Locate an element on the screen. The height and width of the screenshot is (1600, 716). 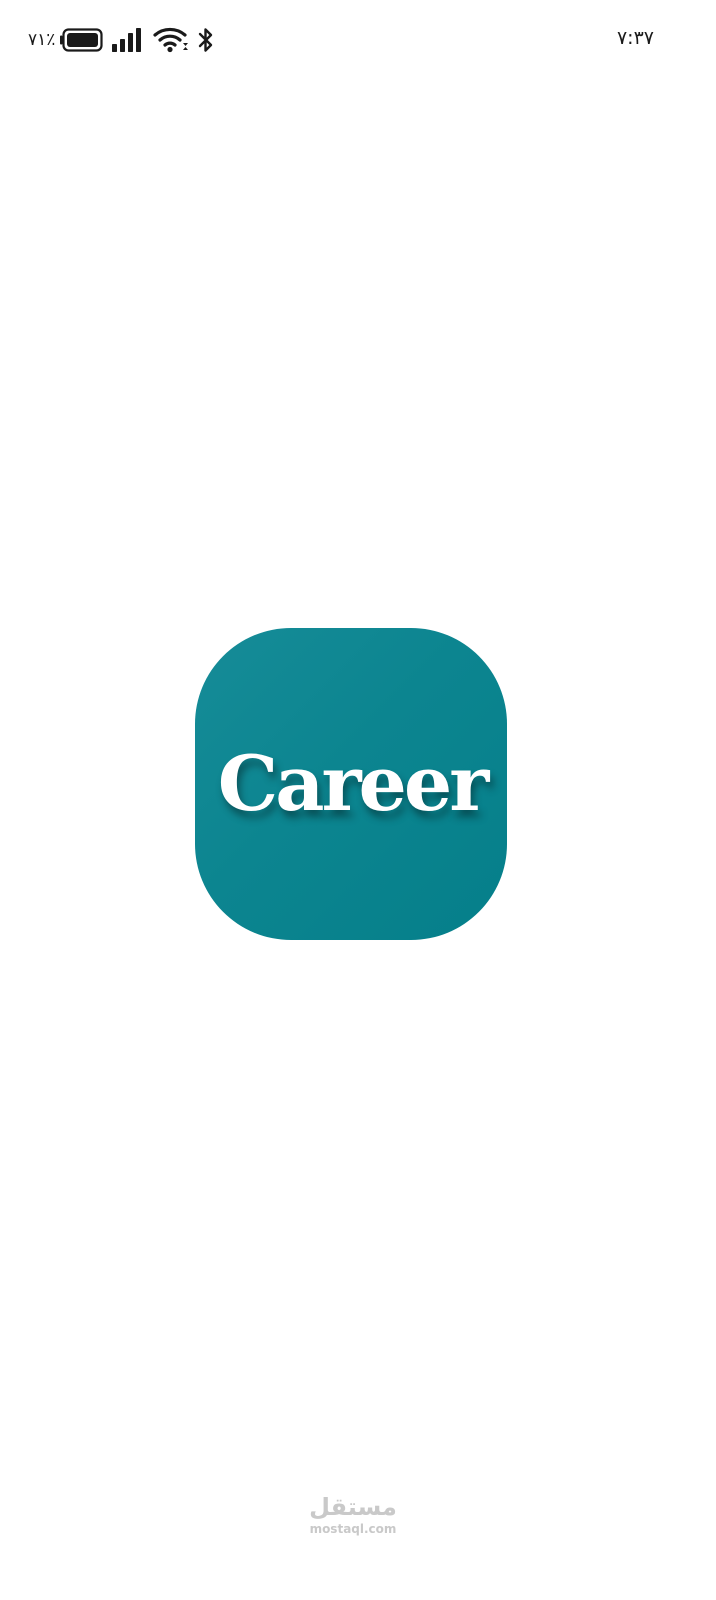
watermark-latin: mostaql.com is located at coordinates (353, 1529).